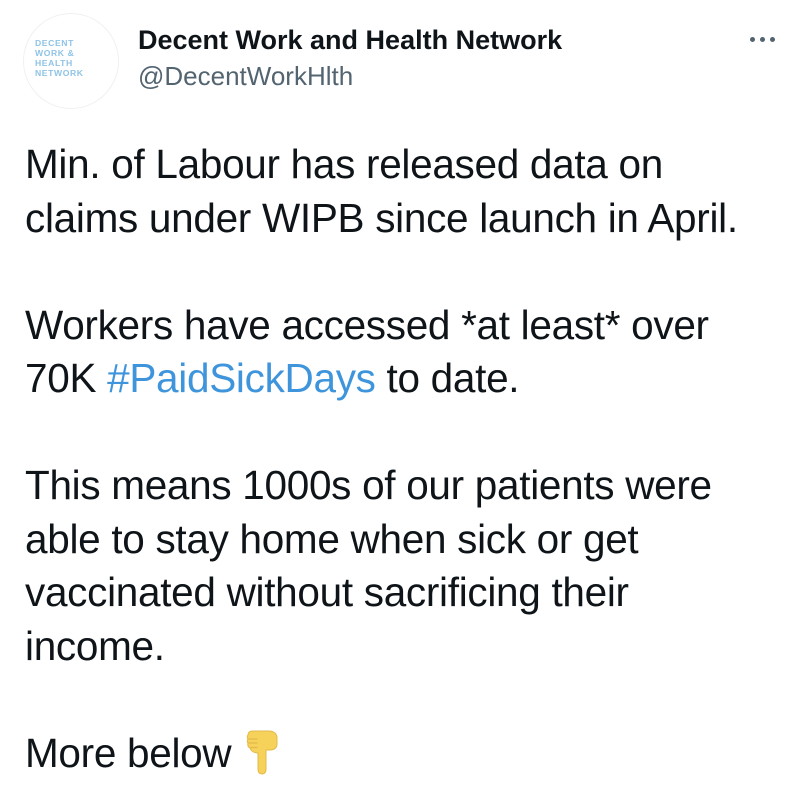 The height and width of the screenshot is (804, 798). I want to click on tweet-line: More below, so click(407, 754).